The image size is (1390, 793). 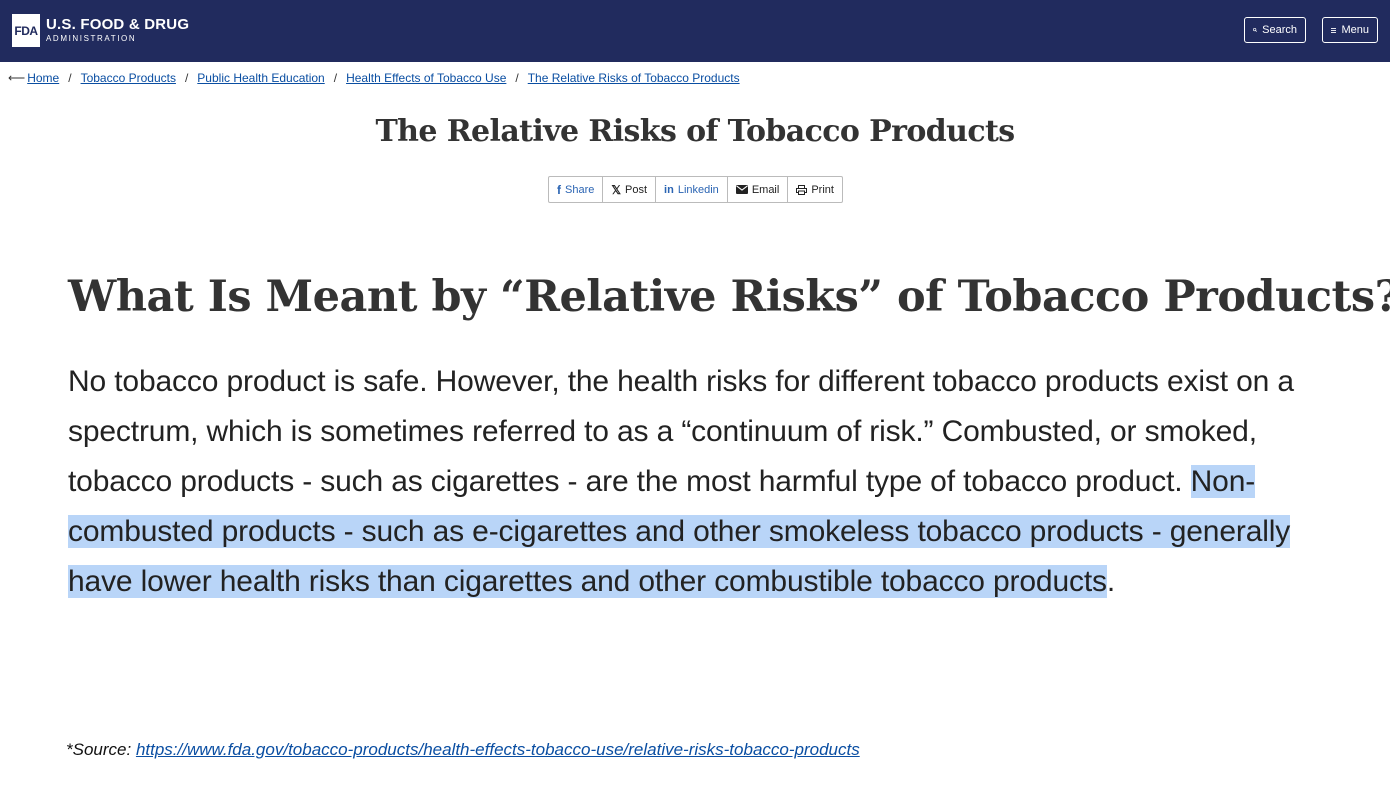 I want to click on search-icon, so click(x=1255, y=30).